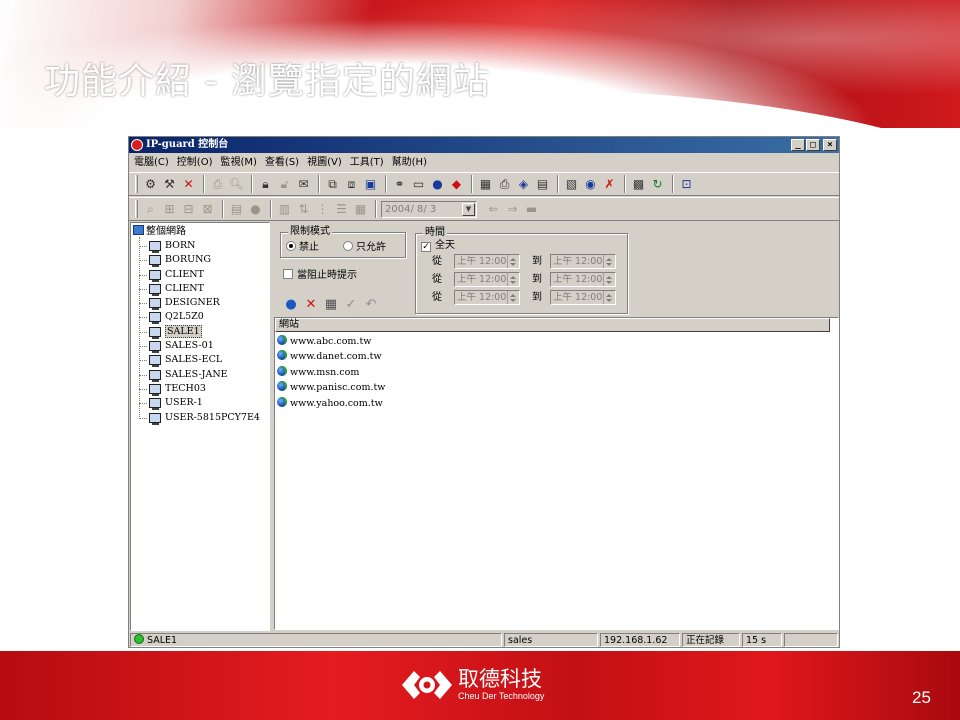 This screenshot has height=720, width=960. Describe the element at coordinates (609, 184) in the screenshot. I see `app-block-icon: ✗` at that location.